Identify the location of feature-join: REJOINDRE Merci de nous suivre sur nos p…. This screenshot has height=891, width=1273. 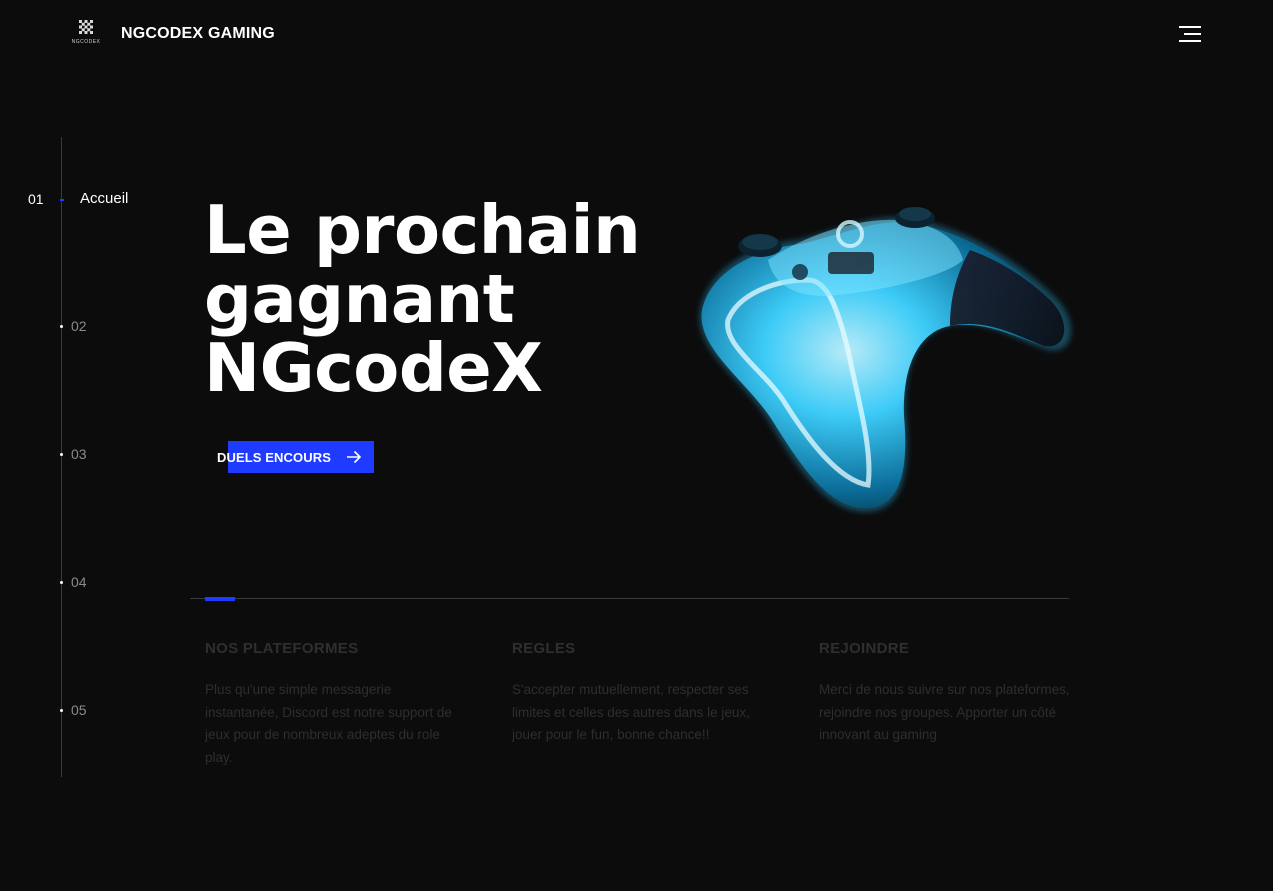
(949, 693).